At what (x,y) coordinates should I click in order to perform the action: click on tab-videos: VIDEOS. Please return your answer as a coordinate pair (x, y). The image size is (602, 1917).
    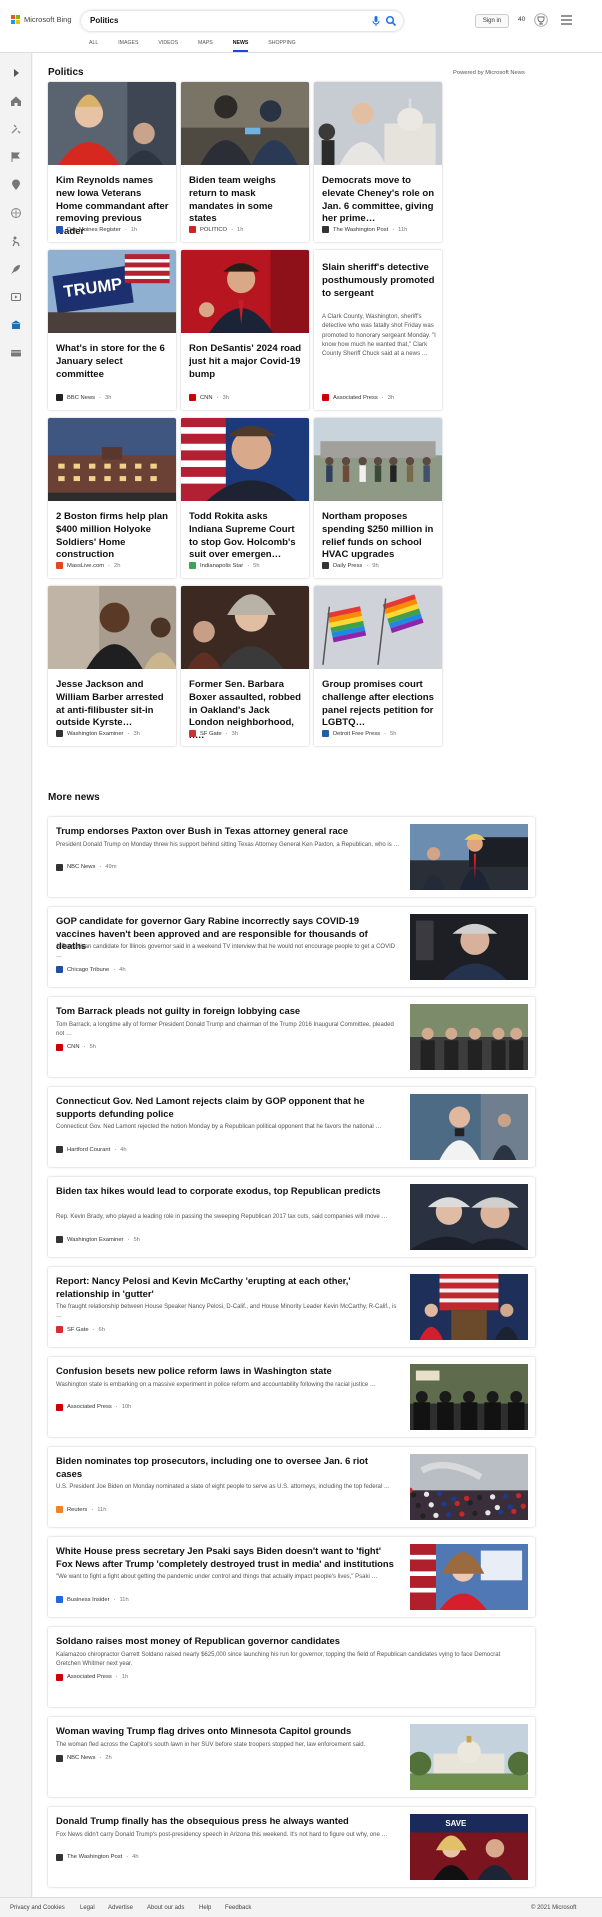
    Looking at the image, I should click on (168, 46).